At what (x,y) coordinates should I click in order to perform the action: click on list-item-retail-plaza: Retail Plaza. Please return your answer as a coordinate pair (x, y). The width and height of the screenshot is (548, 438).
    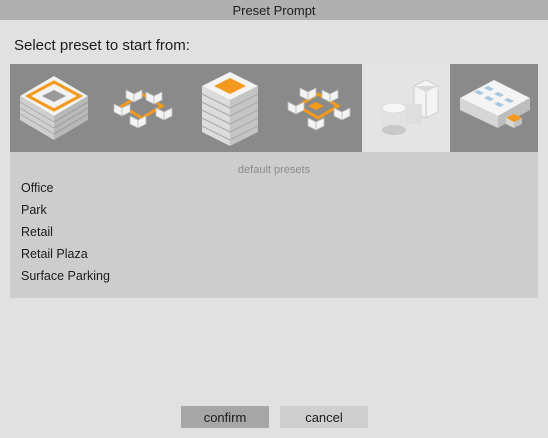
    Looking at the image, I should click on (54, 254).